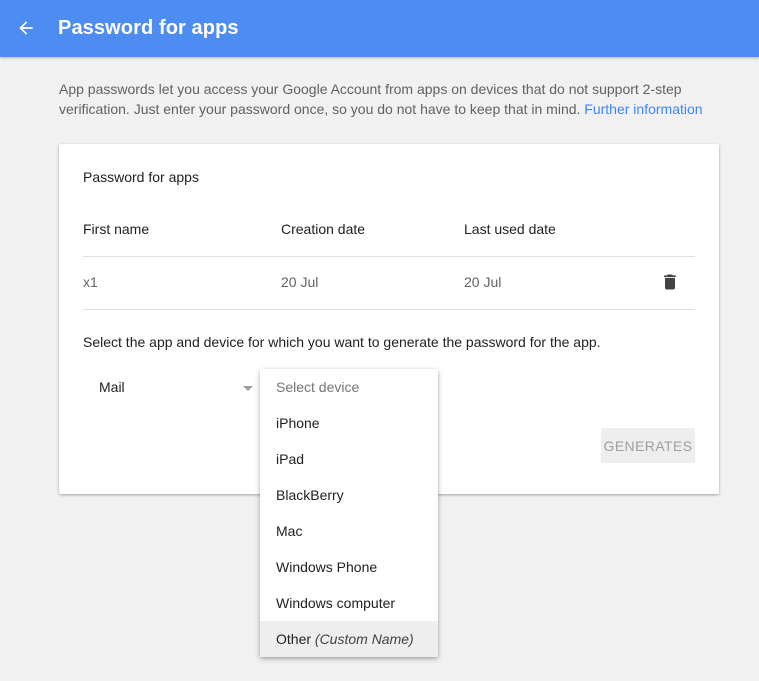 Image resolution: width=759 pixels, height=681 pixels. I want to click on column-header-first-name: First name, so click(116, 229).